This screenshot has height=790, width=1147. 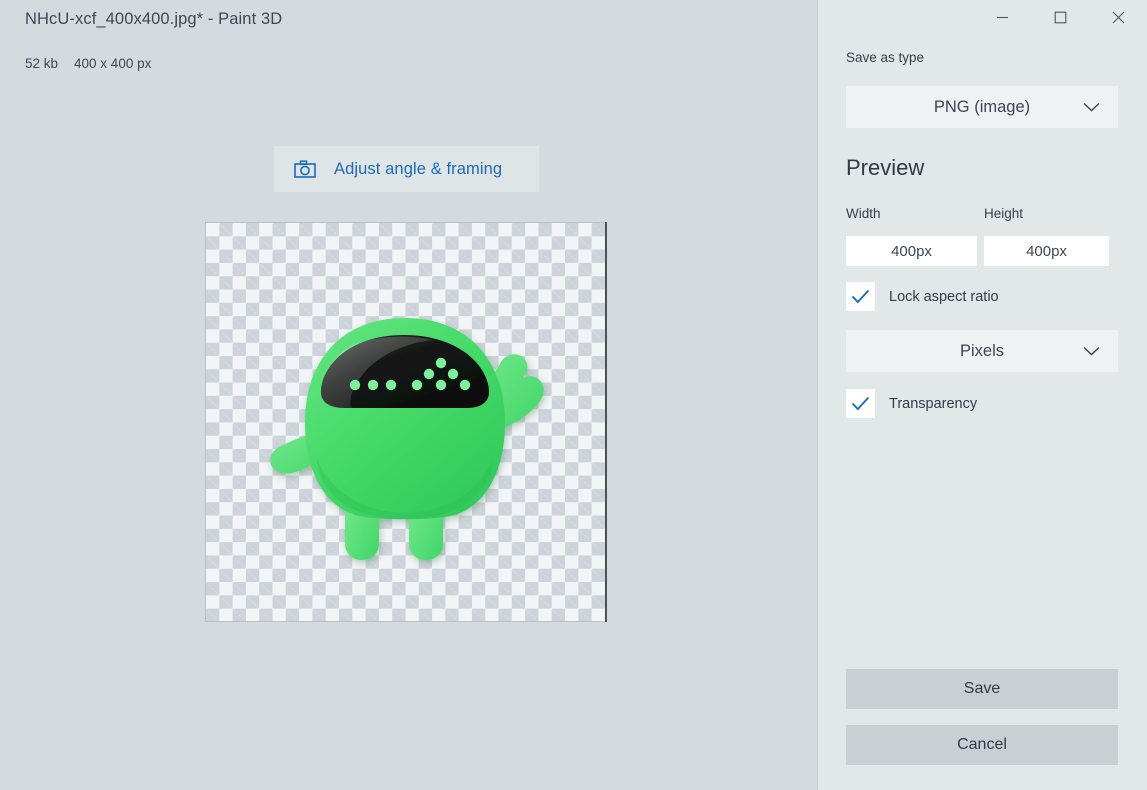 I want to click on height-label: Height, so click(x=1004, y=213).